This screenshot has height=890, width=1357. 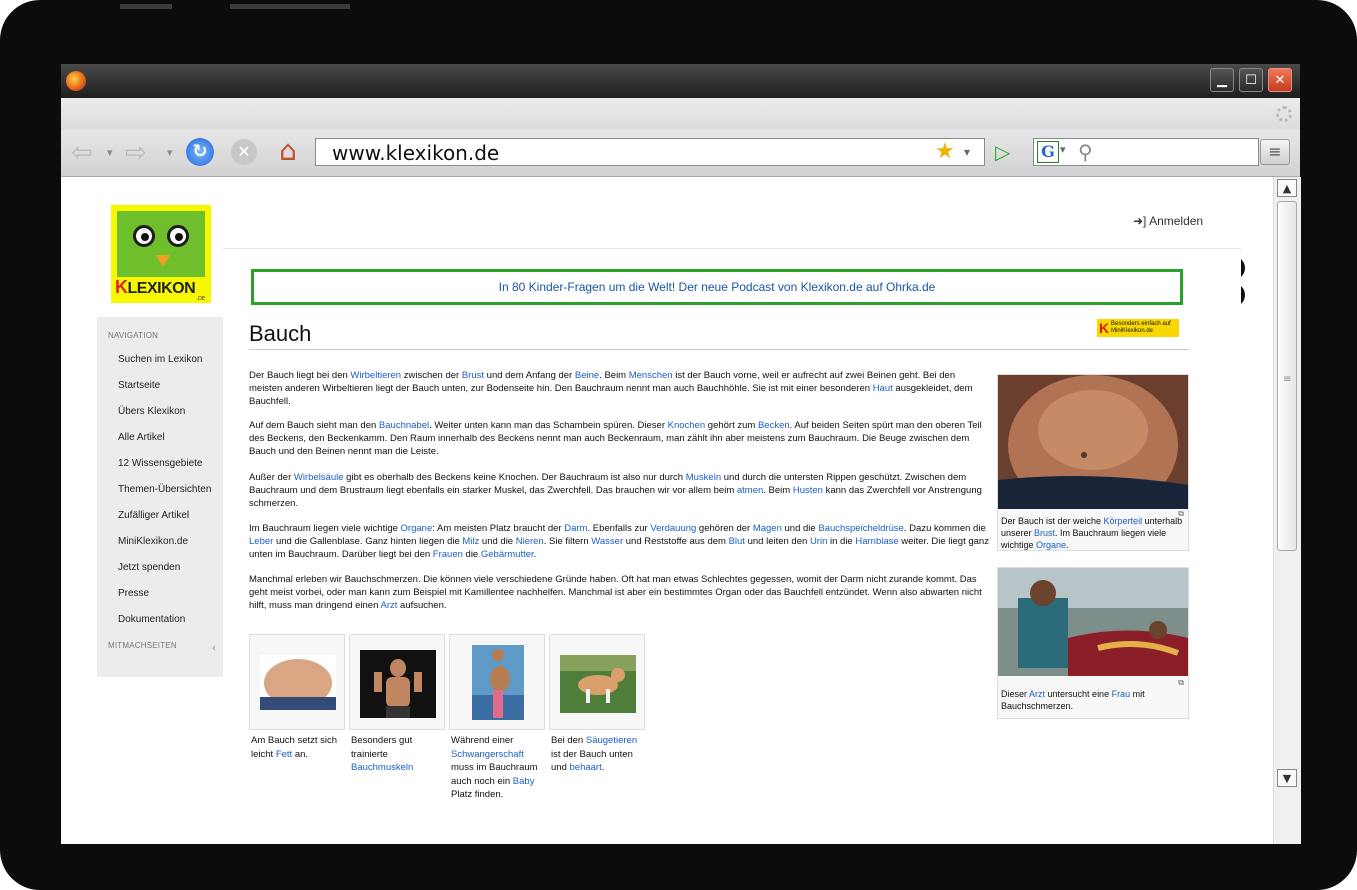 I want to click on back-dropdown-icon: ▾, so click(x=110, y=153).